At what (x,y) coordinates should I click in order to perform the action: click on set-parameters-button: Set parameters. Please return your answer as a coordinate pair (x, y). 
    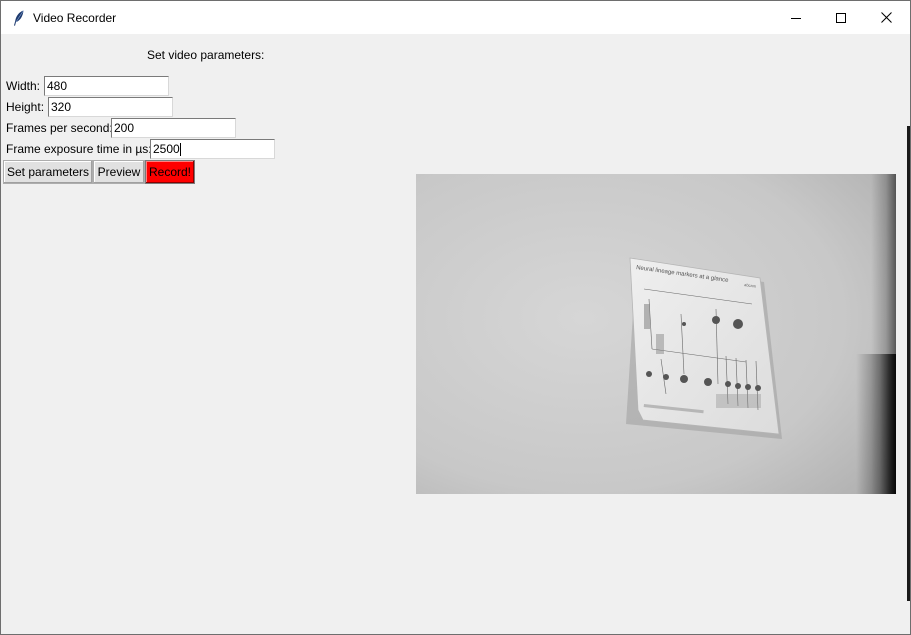
    Looking at the image, I should click on (48, 172).